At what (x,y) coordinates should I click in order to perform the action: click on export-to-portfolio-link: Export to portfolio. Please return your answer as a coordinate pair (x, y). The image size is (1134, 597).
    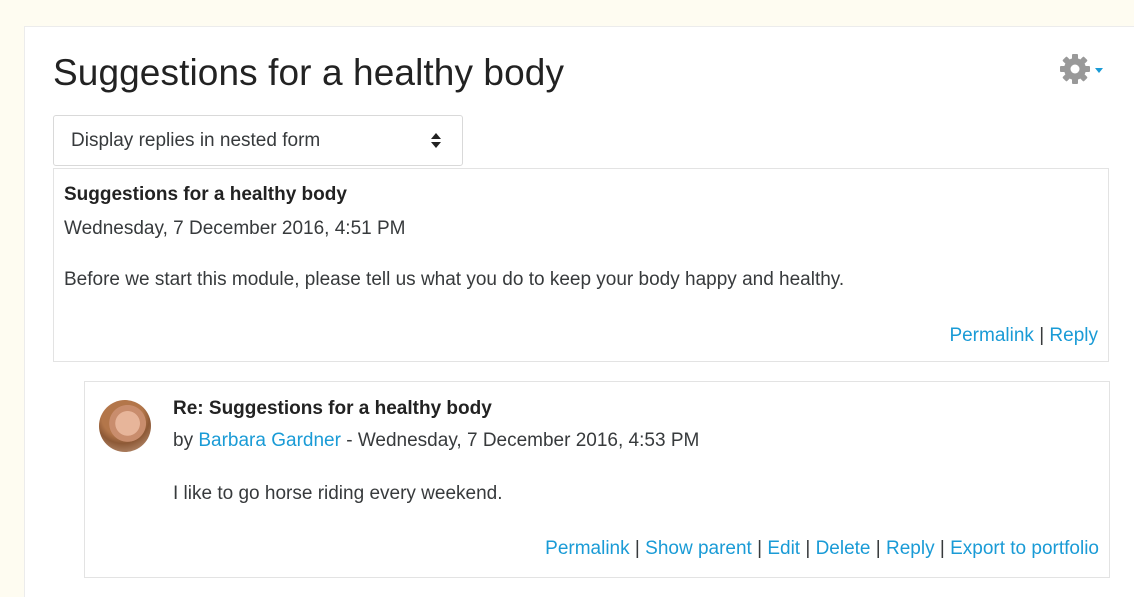
    Looking at the image, I should click on (1024, 548).